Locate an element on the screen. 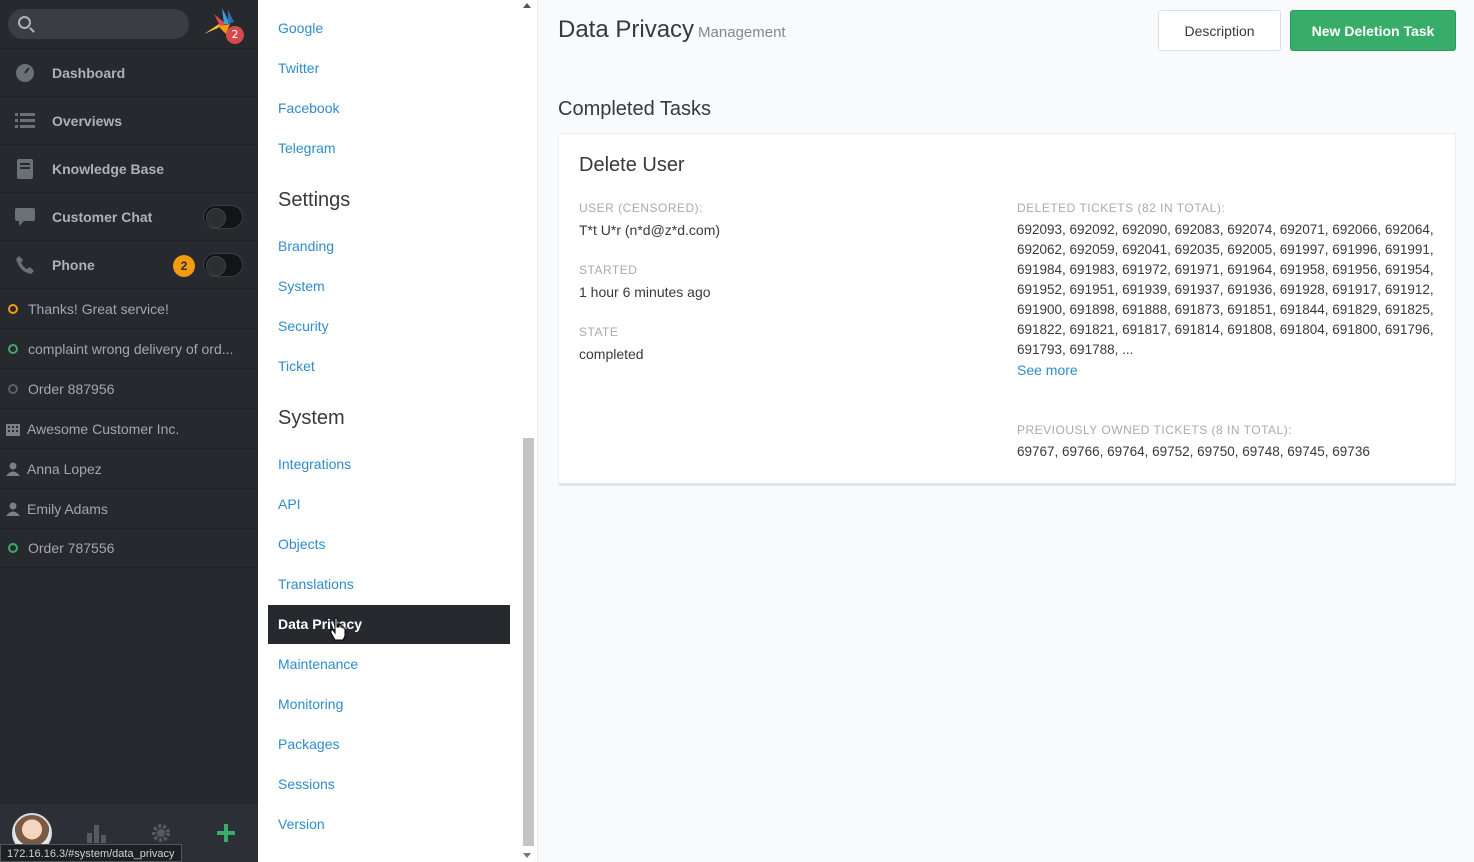  menu-item-customer-chat: Customer Chat is located at coordinates (129, 216).